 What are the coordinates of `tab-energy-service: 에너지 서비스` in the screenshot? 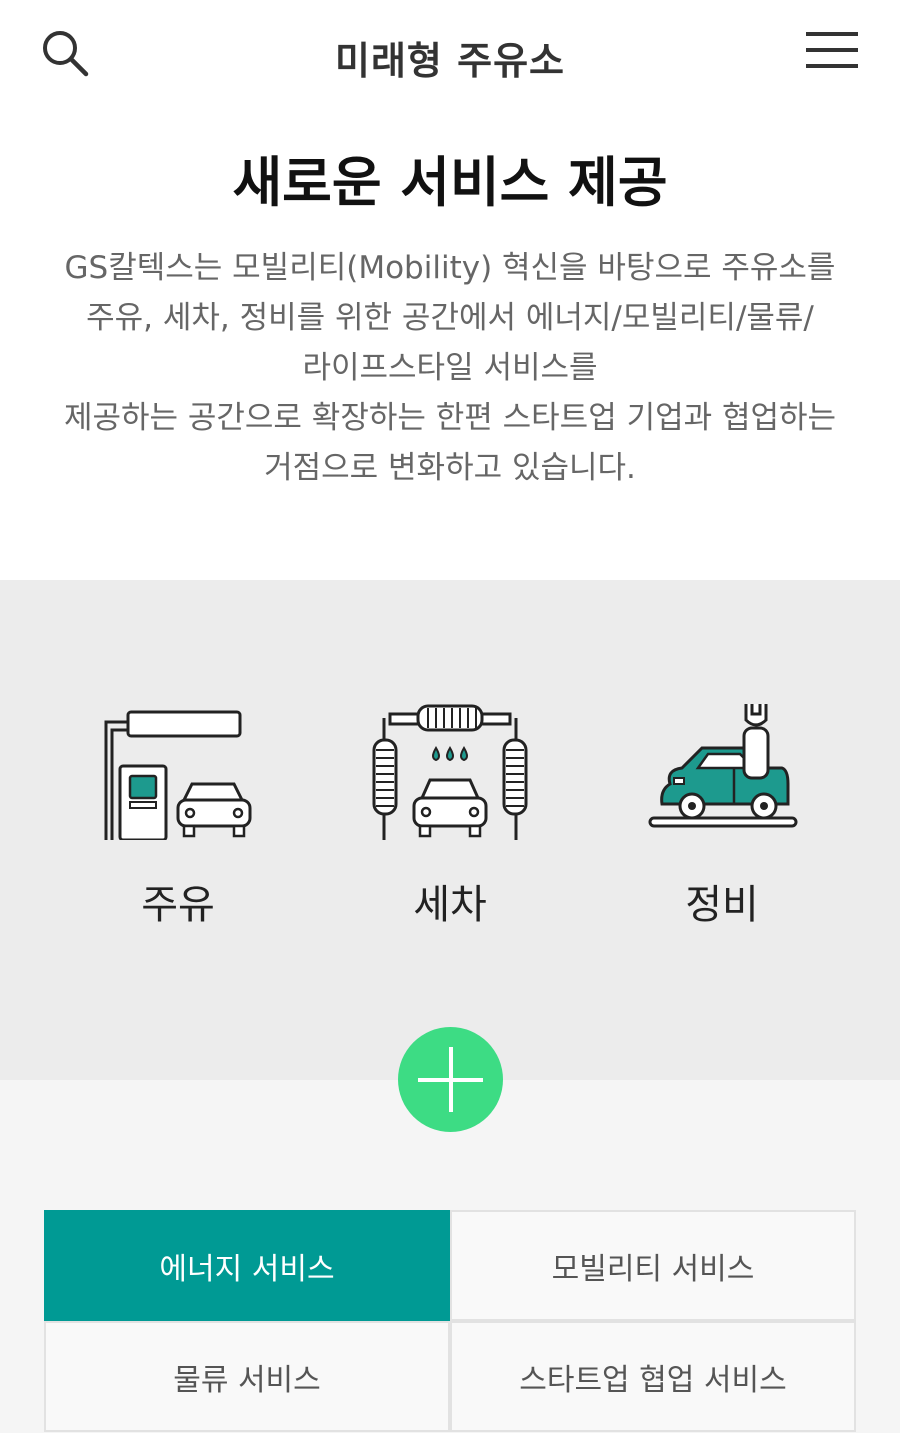 It's located at (247, 1265).